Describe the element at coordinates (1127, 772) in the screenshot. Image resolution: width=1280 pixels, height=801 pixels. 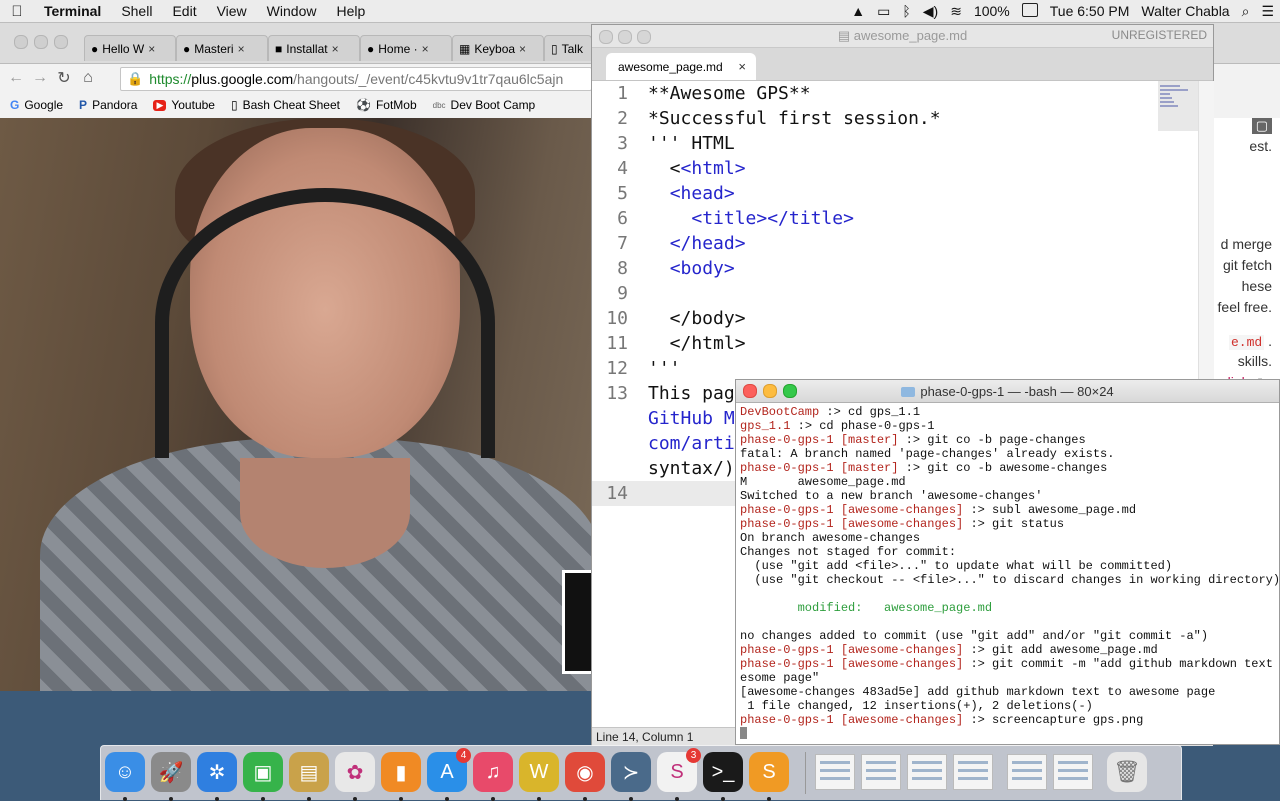
I see `trash-icon: 🗑` at that location.